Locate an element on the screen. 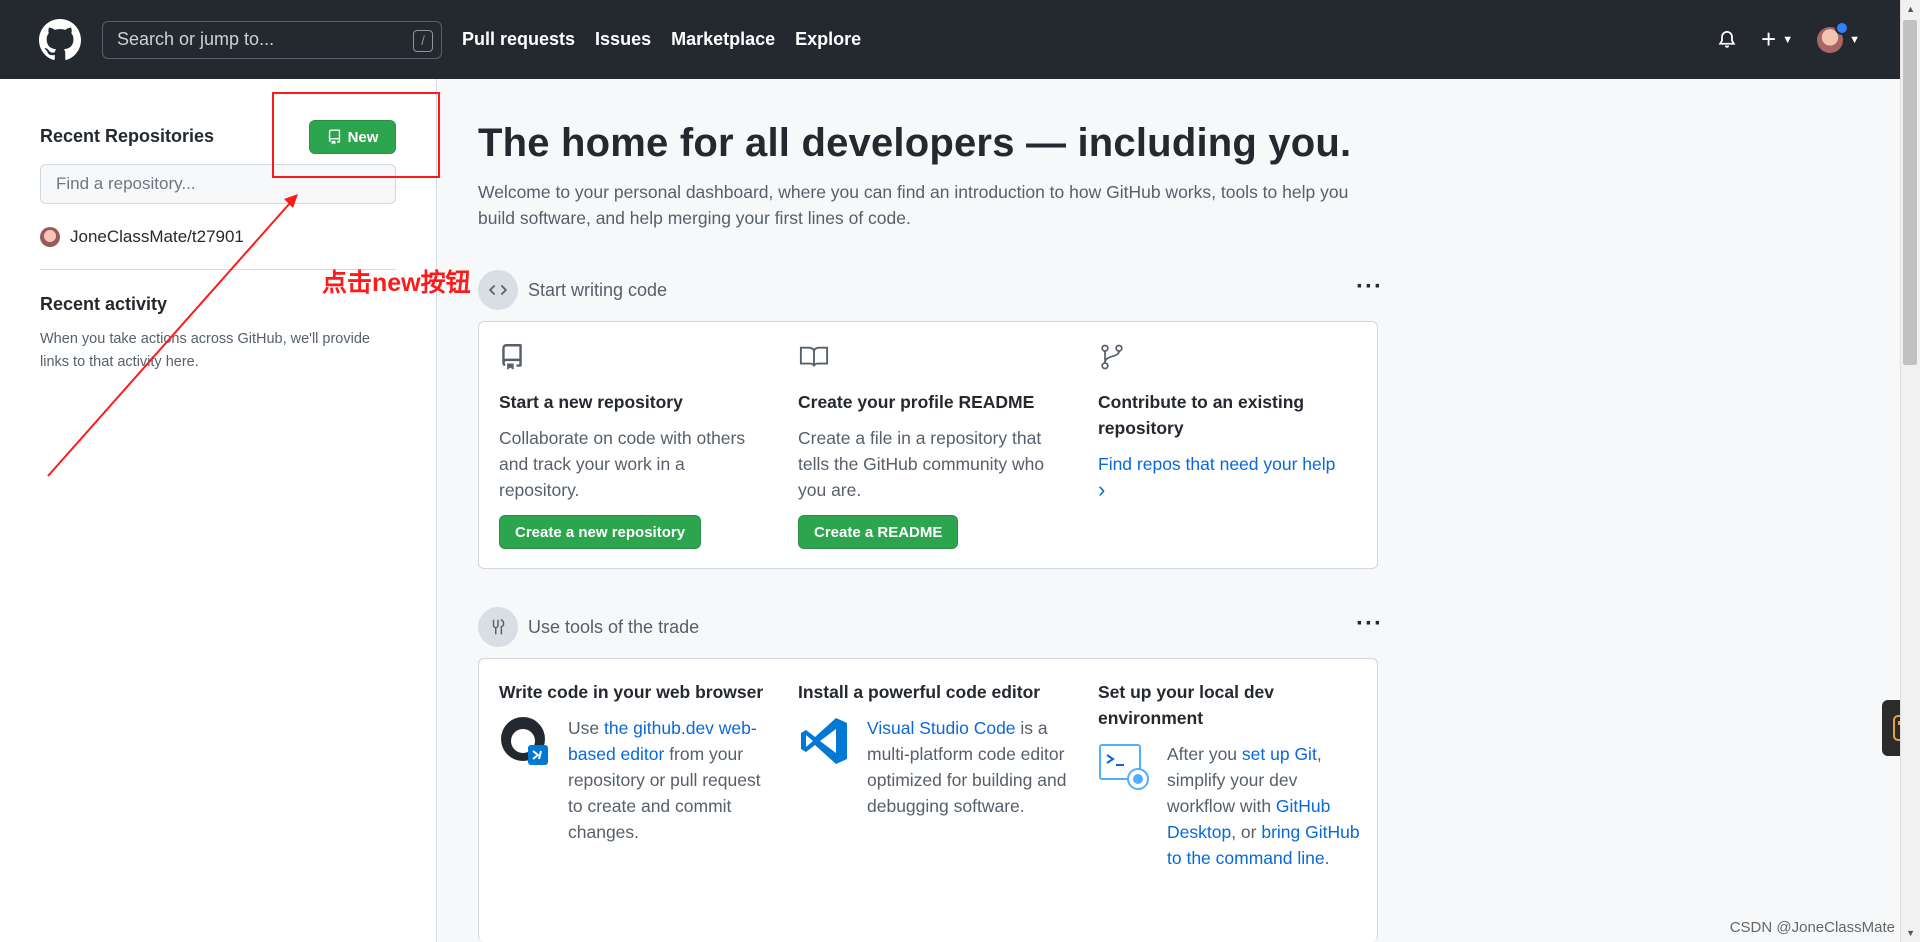  book-icon is located at coordinates (814, 356).